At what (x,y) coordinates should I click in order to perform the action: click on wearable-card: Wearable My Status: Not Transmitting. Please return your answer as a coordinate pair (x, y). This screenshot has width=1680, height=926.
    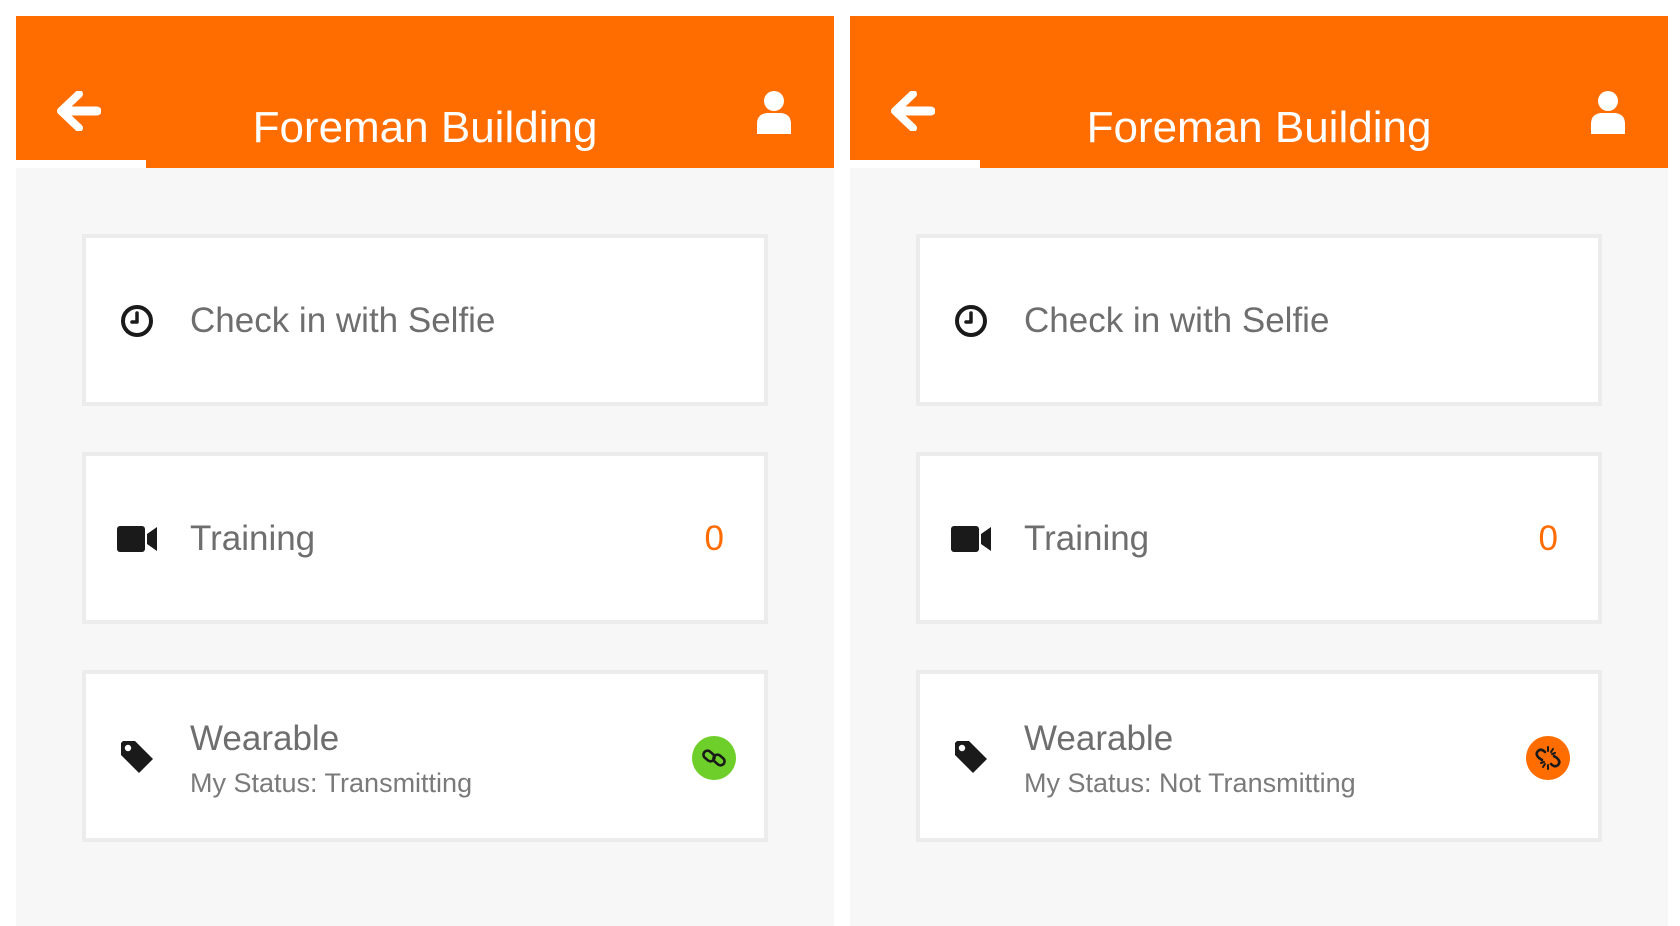
    Looking at the image, I should click on (1259, 756).